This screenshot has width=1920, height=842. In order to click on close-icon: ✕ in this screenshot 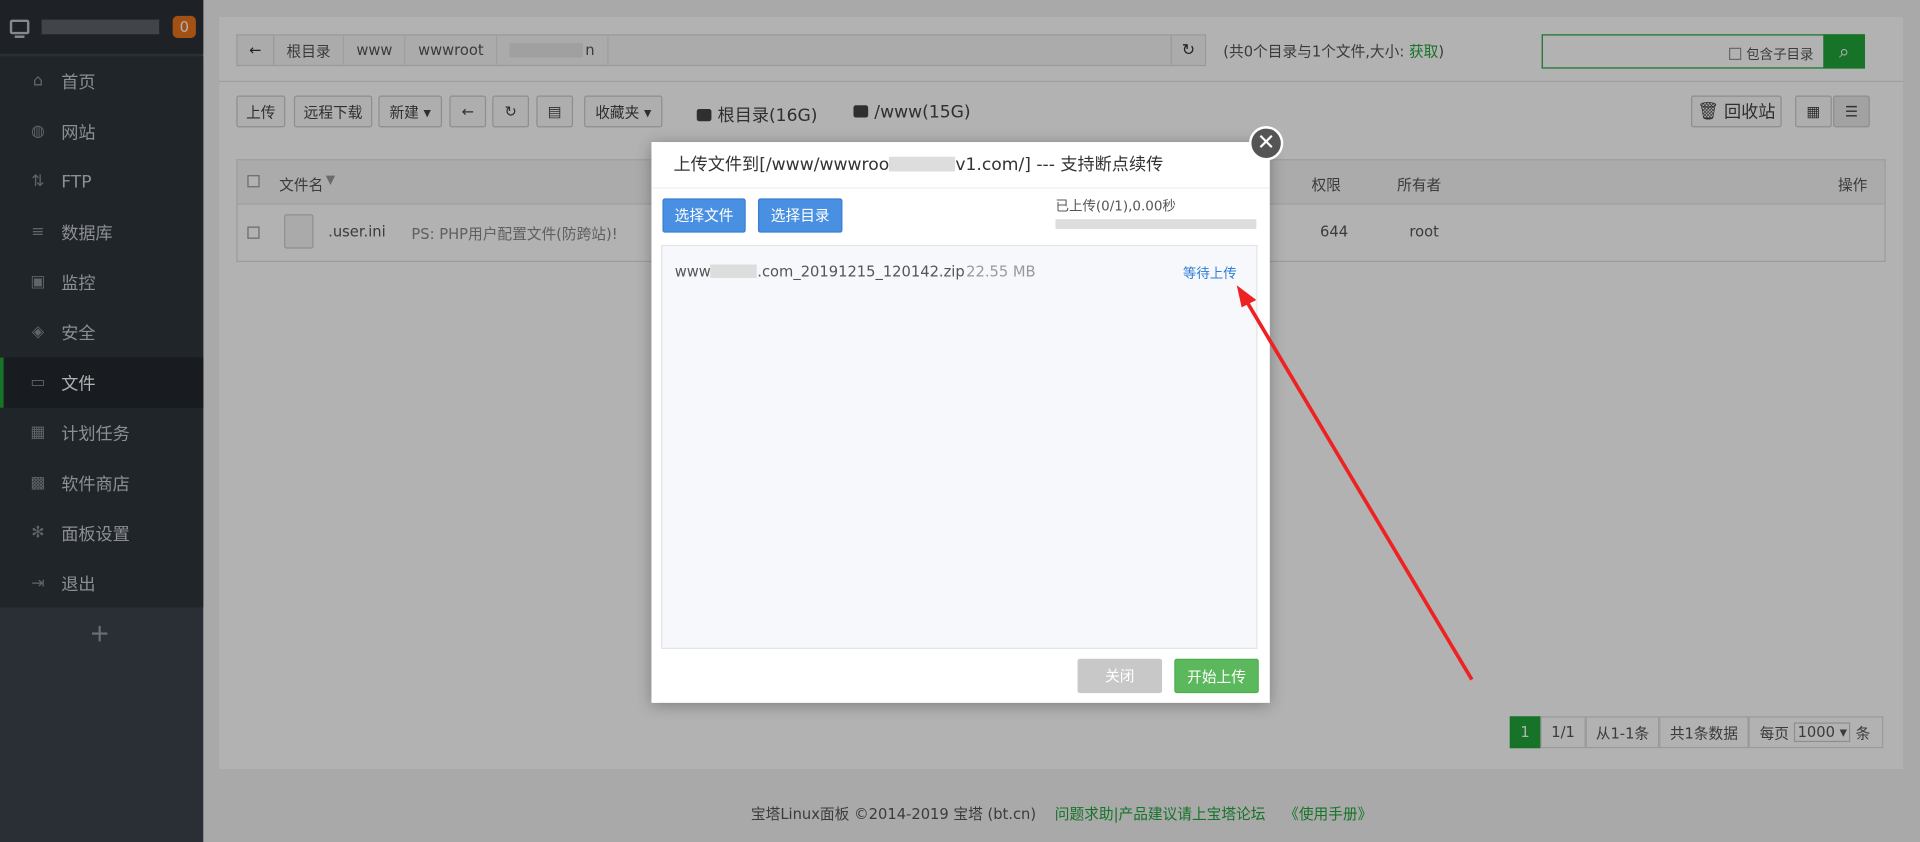, I will do `click(1266, 143)`.